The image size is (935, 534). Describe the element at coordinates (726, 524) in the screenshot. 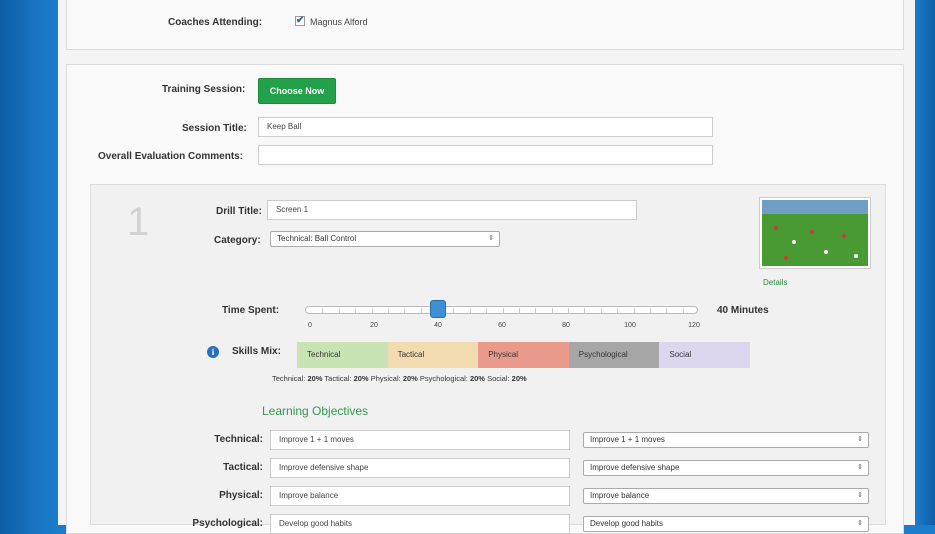

I see `objective-select: Develop good habits ⇕` at that location.